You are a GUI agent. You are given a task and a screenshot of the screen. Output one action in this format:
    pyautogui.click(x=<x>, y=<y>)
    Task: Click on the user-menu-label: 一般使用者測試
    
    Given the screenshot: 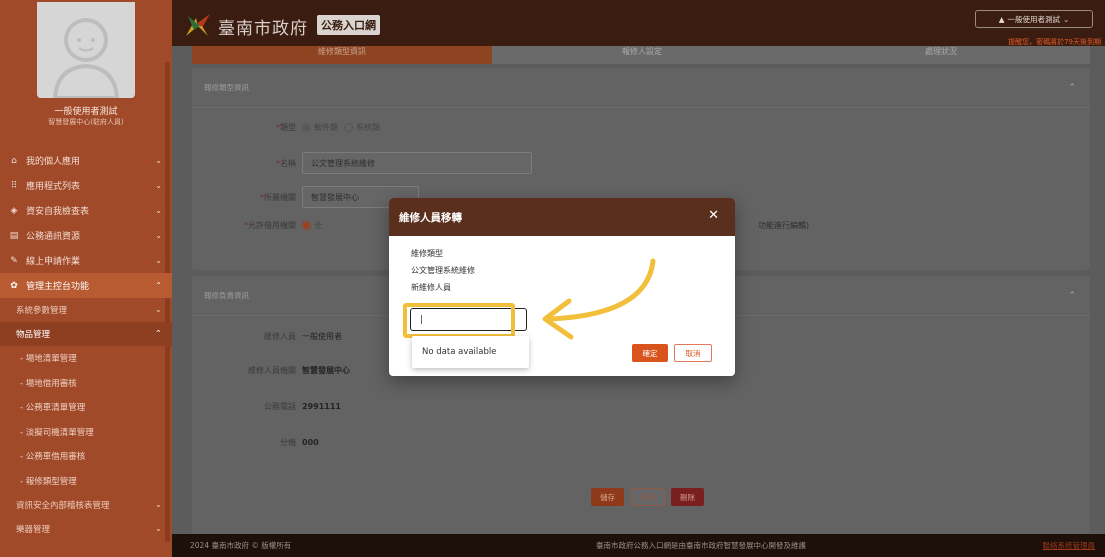 What is the action you would take?
    pyautogui.click(x=1033, y=19)
    